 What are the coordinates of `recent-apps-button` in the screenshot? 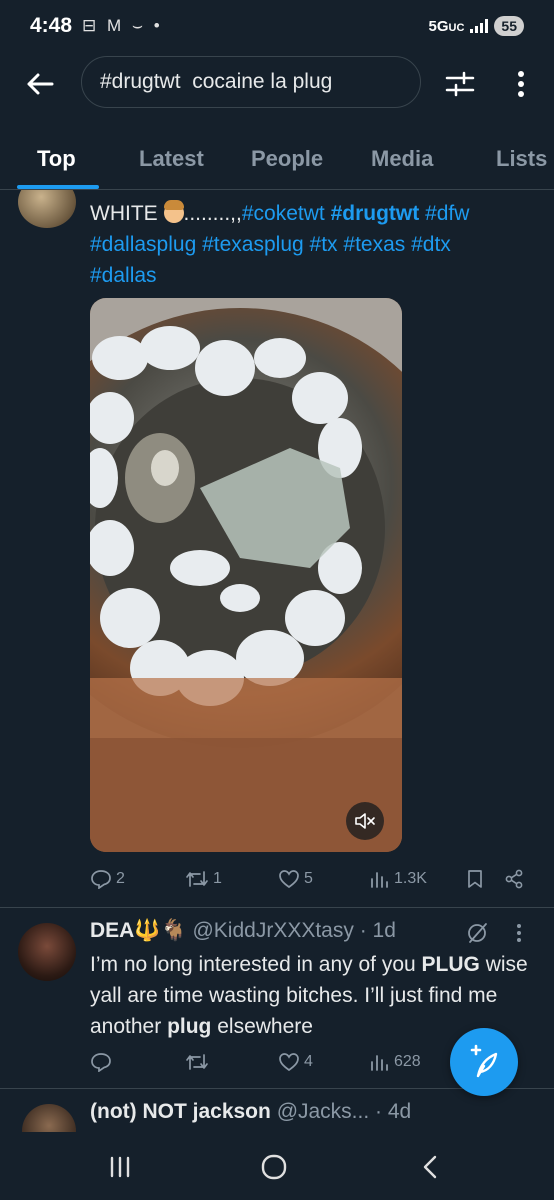 It's located at (120, 1167).